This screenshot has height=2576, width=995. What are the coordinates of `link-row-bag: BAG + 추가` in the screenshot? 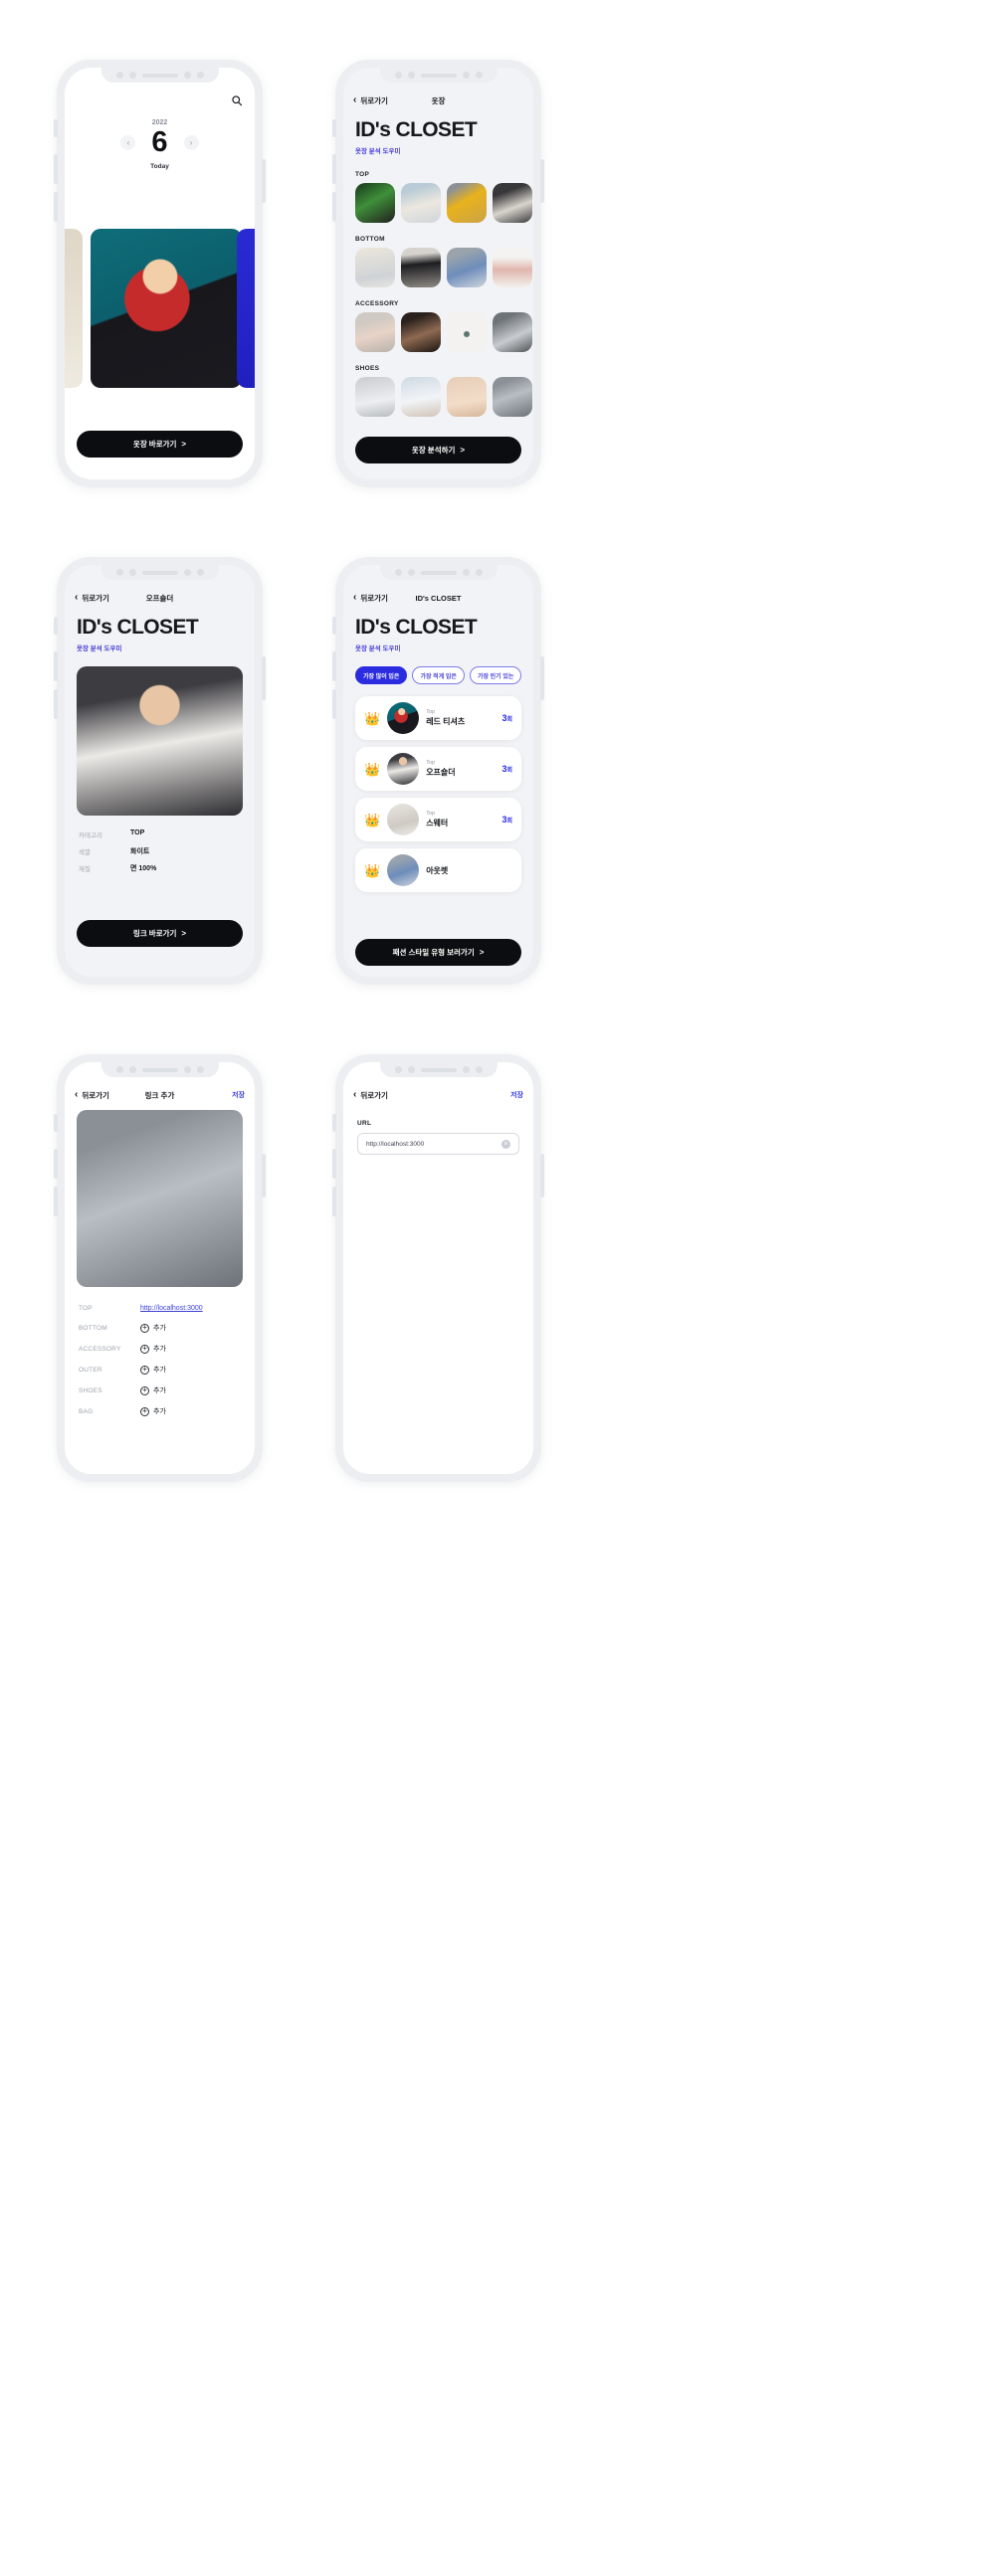 It's located at (160, 1411).